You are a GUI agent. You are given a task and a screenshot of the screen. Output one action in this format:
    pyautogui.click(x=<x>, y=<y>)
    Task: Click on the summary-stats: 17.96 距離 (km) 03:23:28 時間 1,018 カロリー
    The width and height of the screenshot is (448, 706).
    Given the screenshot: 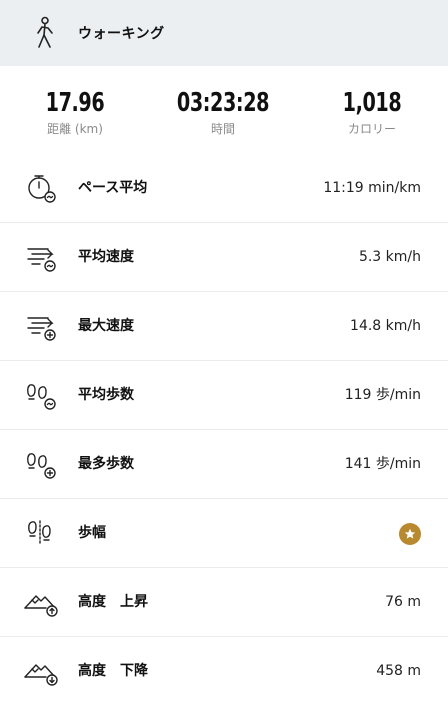 What is the action you would take?
    pyautogui.click(x=224, y=110)
    